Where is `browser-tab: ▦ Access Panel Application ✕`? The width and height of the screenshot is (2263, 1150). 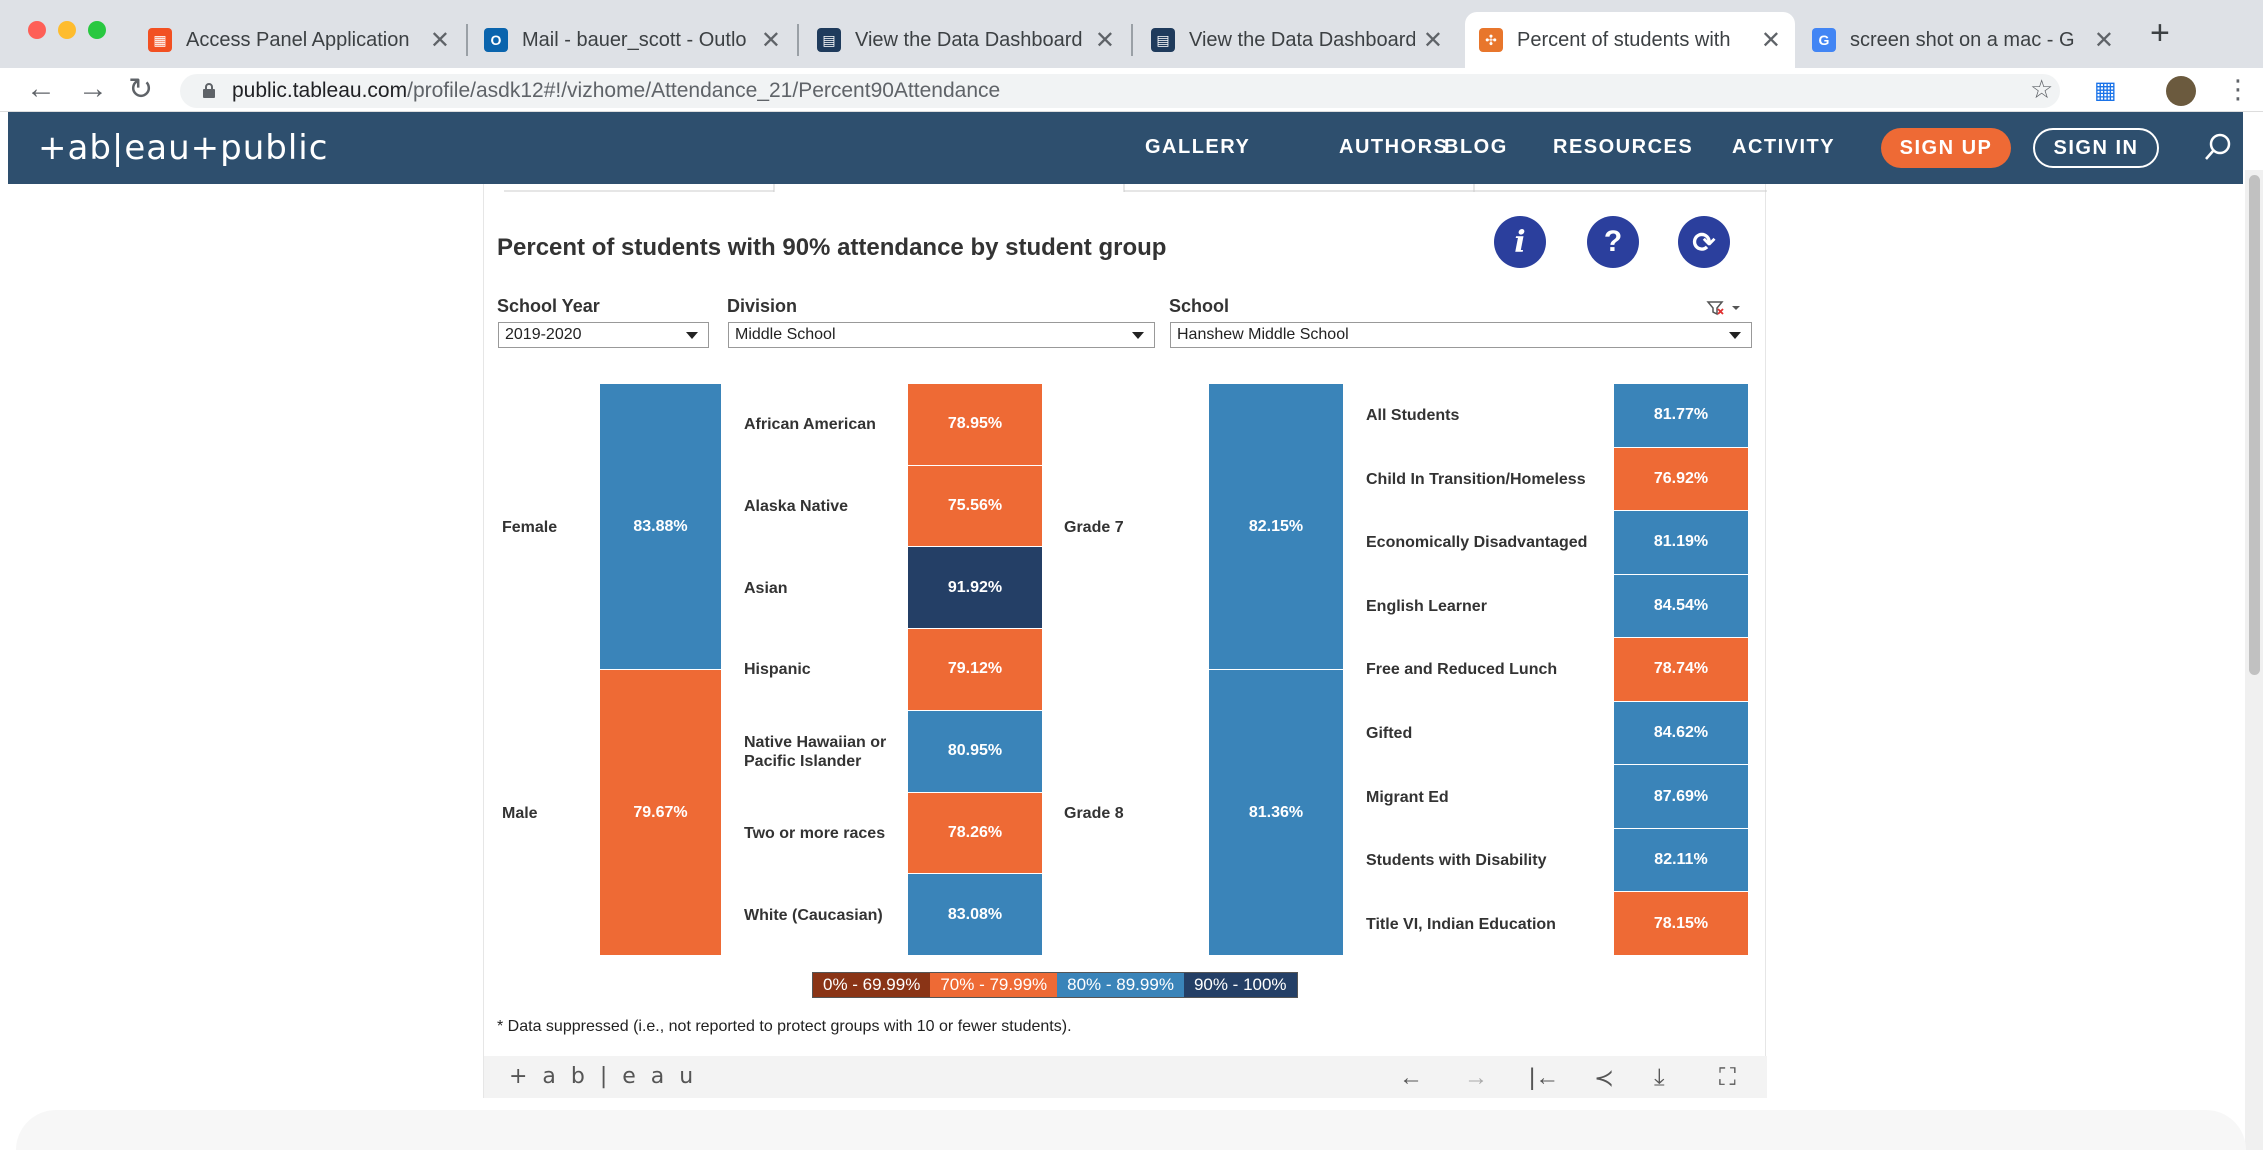 browser-tab: ▦ Access Panel Application ✕ is located at coordinates (299, 40).